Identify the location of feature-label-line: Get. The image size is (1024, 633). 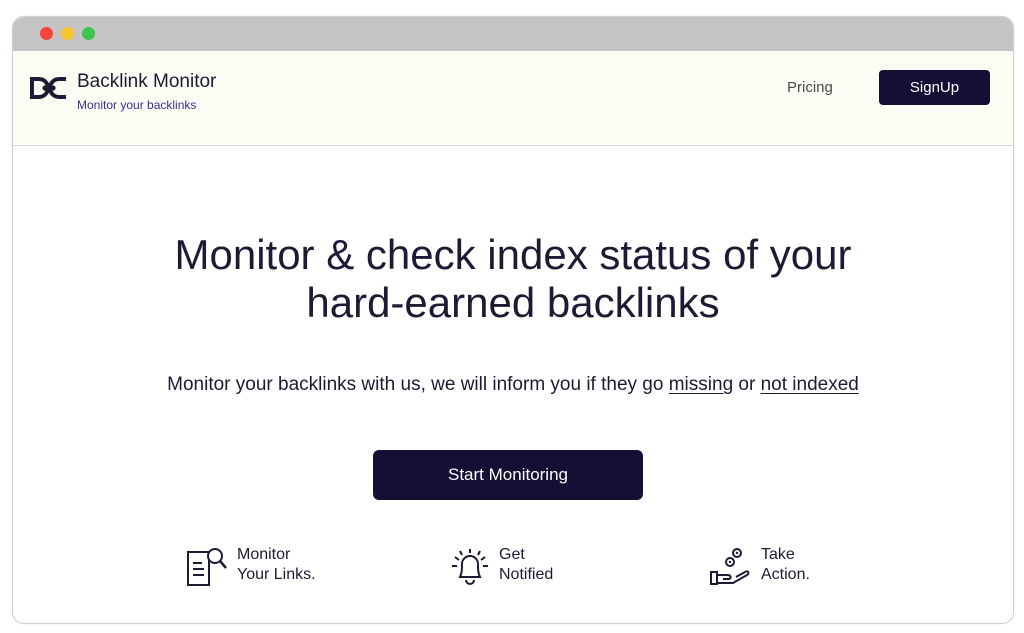
(512, 554).